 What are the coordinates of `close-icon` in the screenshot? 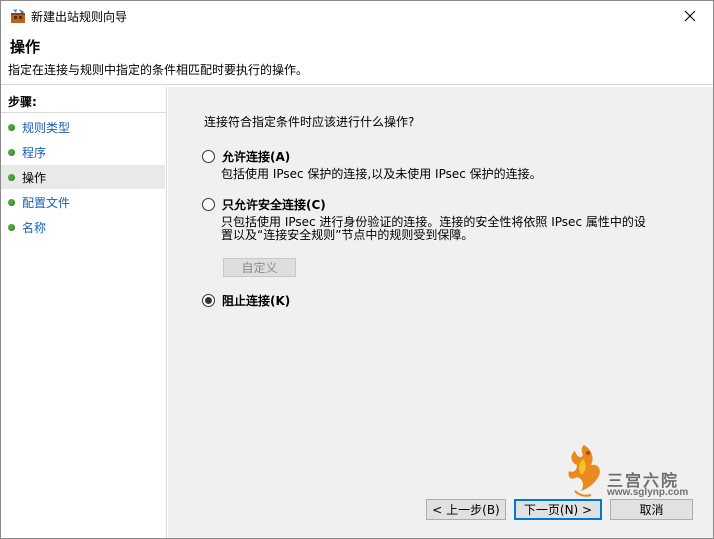 It's located at (690, 16).